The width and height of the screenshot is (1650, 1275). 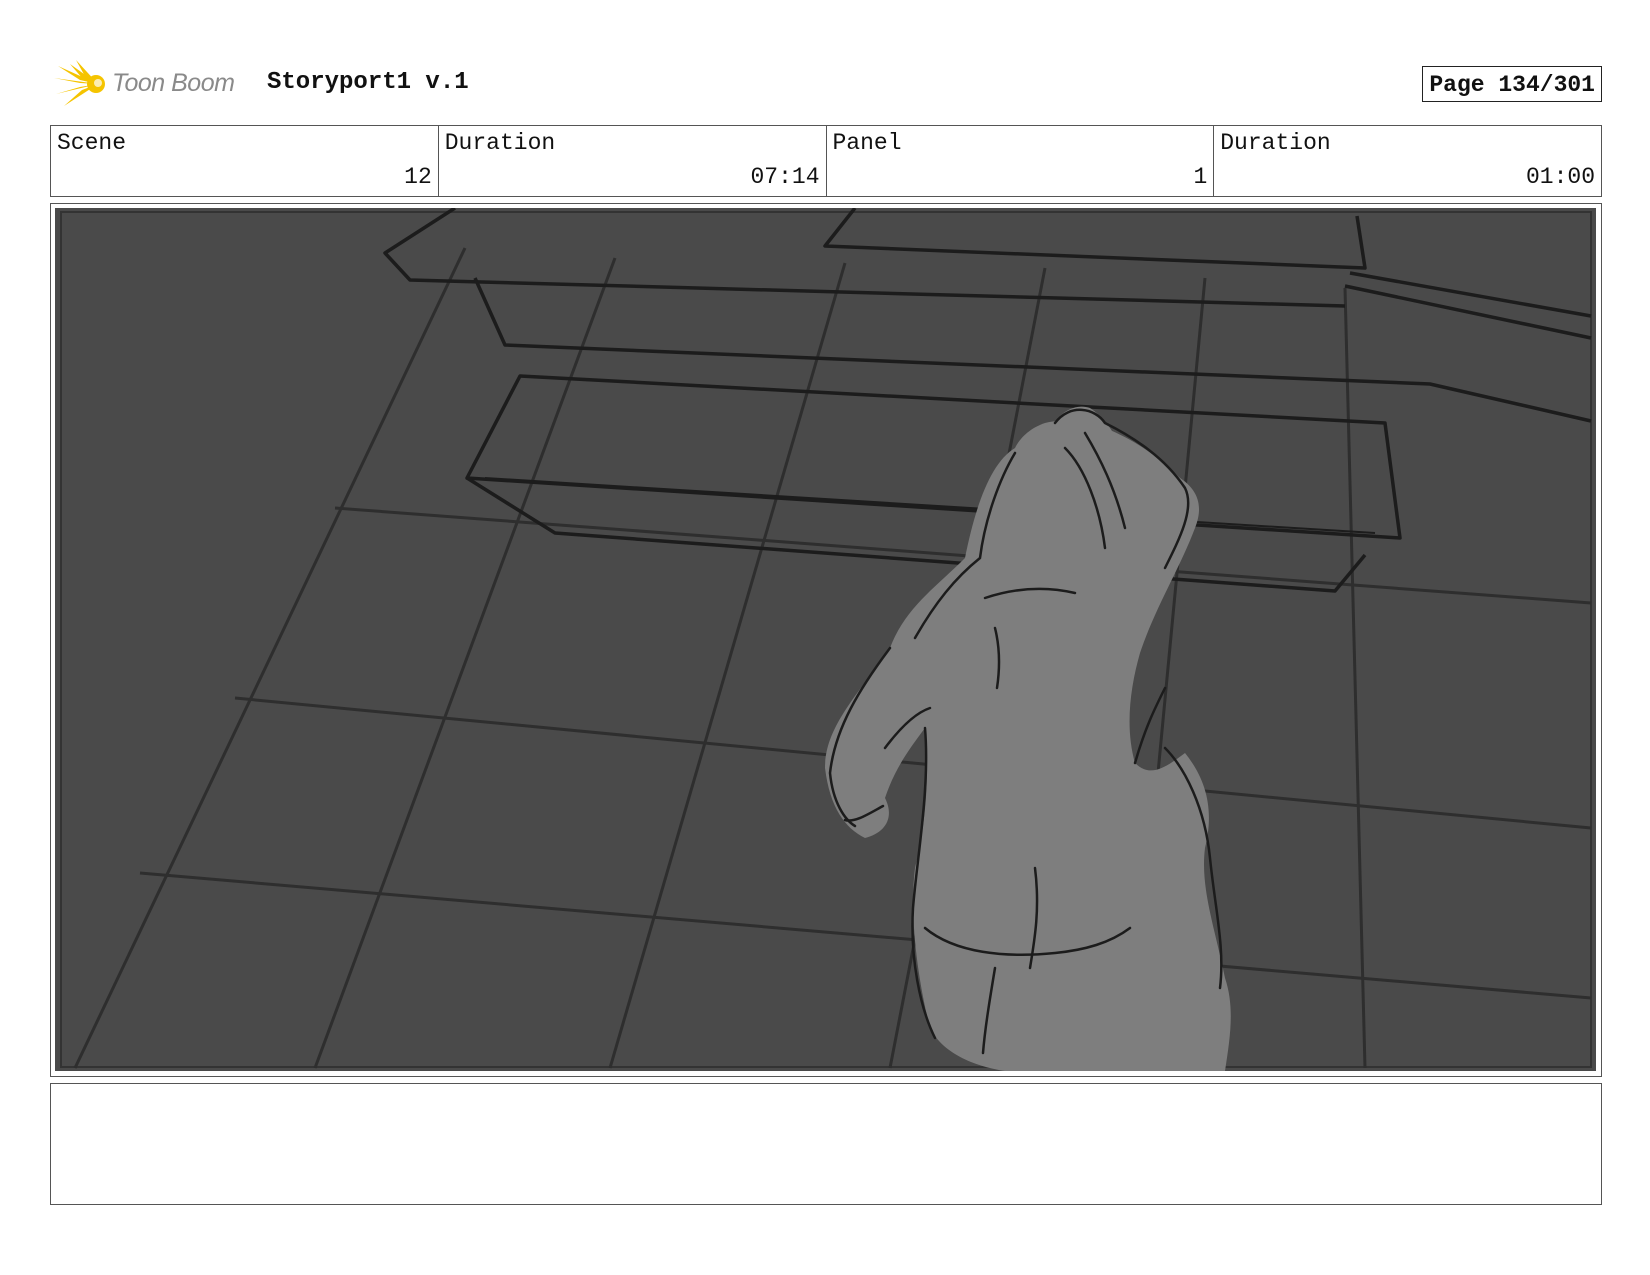 I want to click on starburst-logo-icon, so click(x=79, y=83).